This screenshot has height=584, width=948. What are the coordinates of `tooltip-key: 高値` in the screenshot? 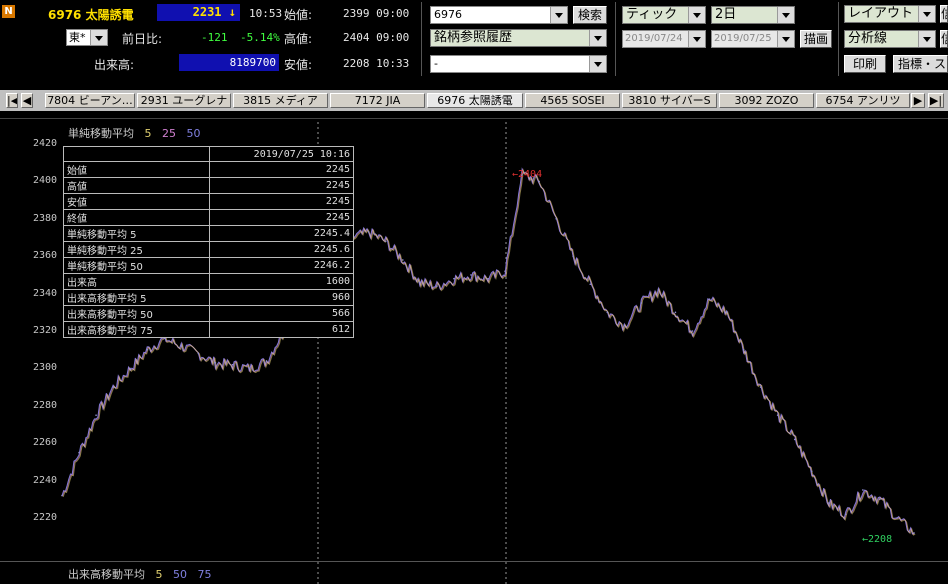 It's located at (136, 185).